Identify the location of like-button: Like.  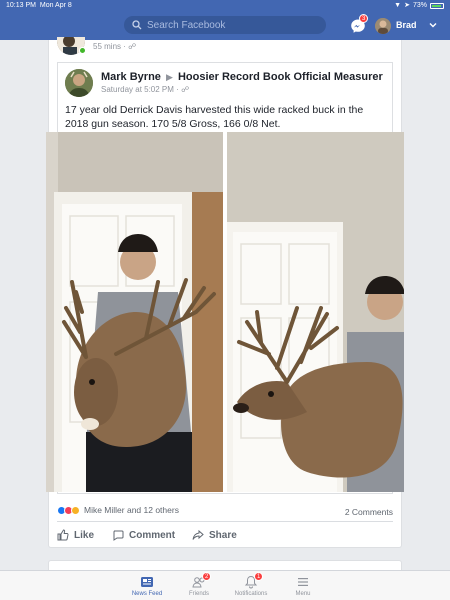
(75, 535).